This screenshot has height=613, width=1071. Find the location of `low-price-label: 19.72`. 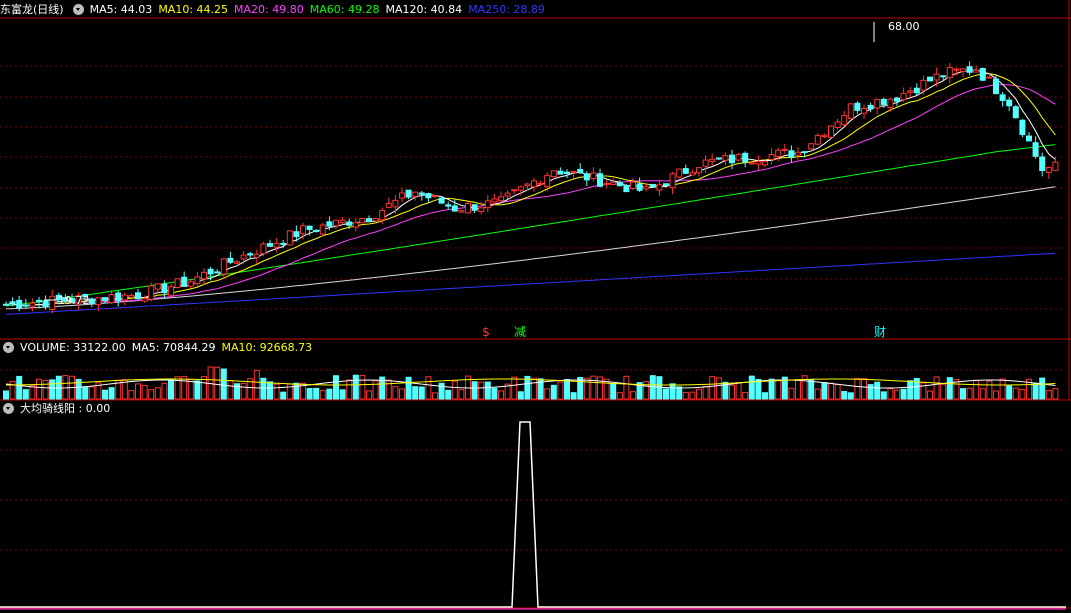

low-price-label: 19.72 is located at coordinates (74, 300).